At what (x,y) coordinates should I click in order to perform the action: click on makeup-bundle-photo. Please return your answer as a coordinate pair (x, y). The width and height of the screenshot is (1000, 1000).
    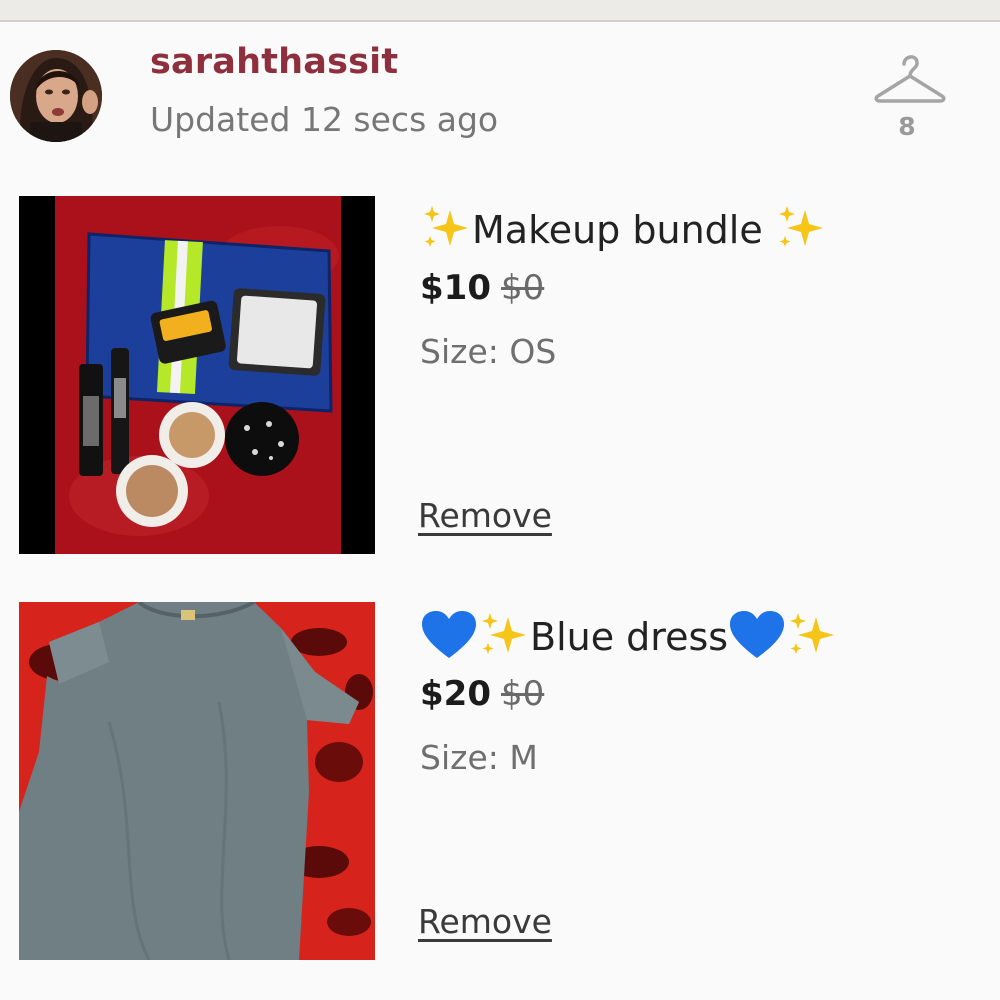
    Looking at the image, I should click on (197, 375).